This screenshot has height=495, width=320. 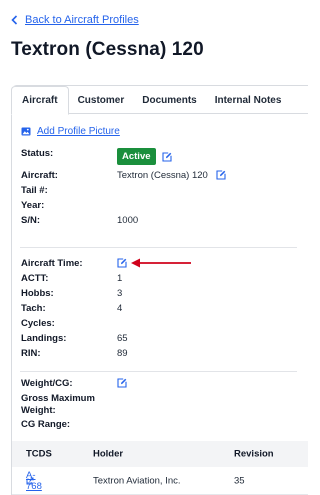 What do you see at coordinates (35, 278) in the screenshot?
I see `actt-label: ACTT:` at bounding box center [35, 278].